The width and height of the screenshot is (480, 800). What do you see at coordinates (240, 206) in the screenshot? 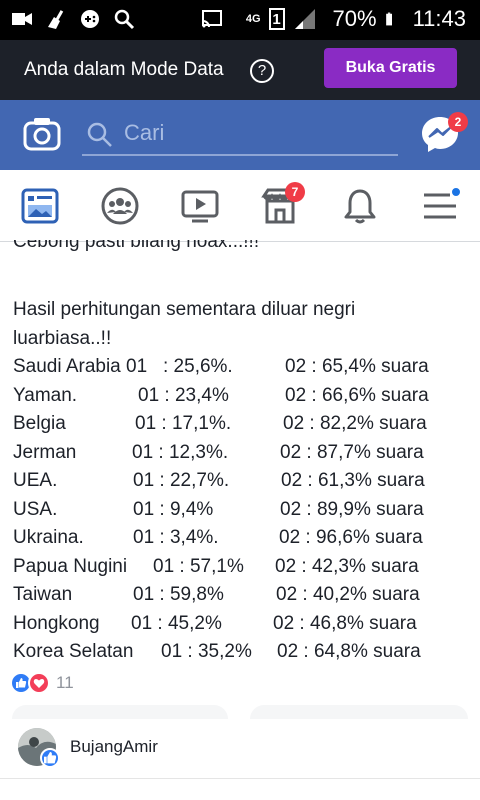
I see `tab-bar` at bounding box center [240, 206].